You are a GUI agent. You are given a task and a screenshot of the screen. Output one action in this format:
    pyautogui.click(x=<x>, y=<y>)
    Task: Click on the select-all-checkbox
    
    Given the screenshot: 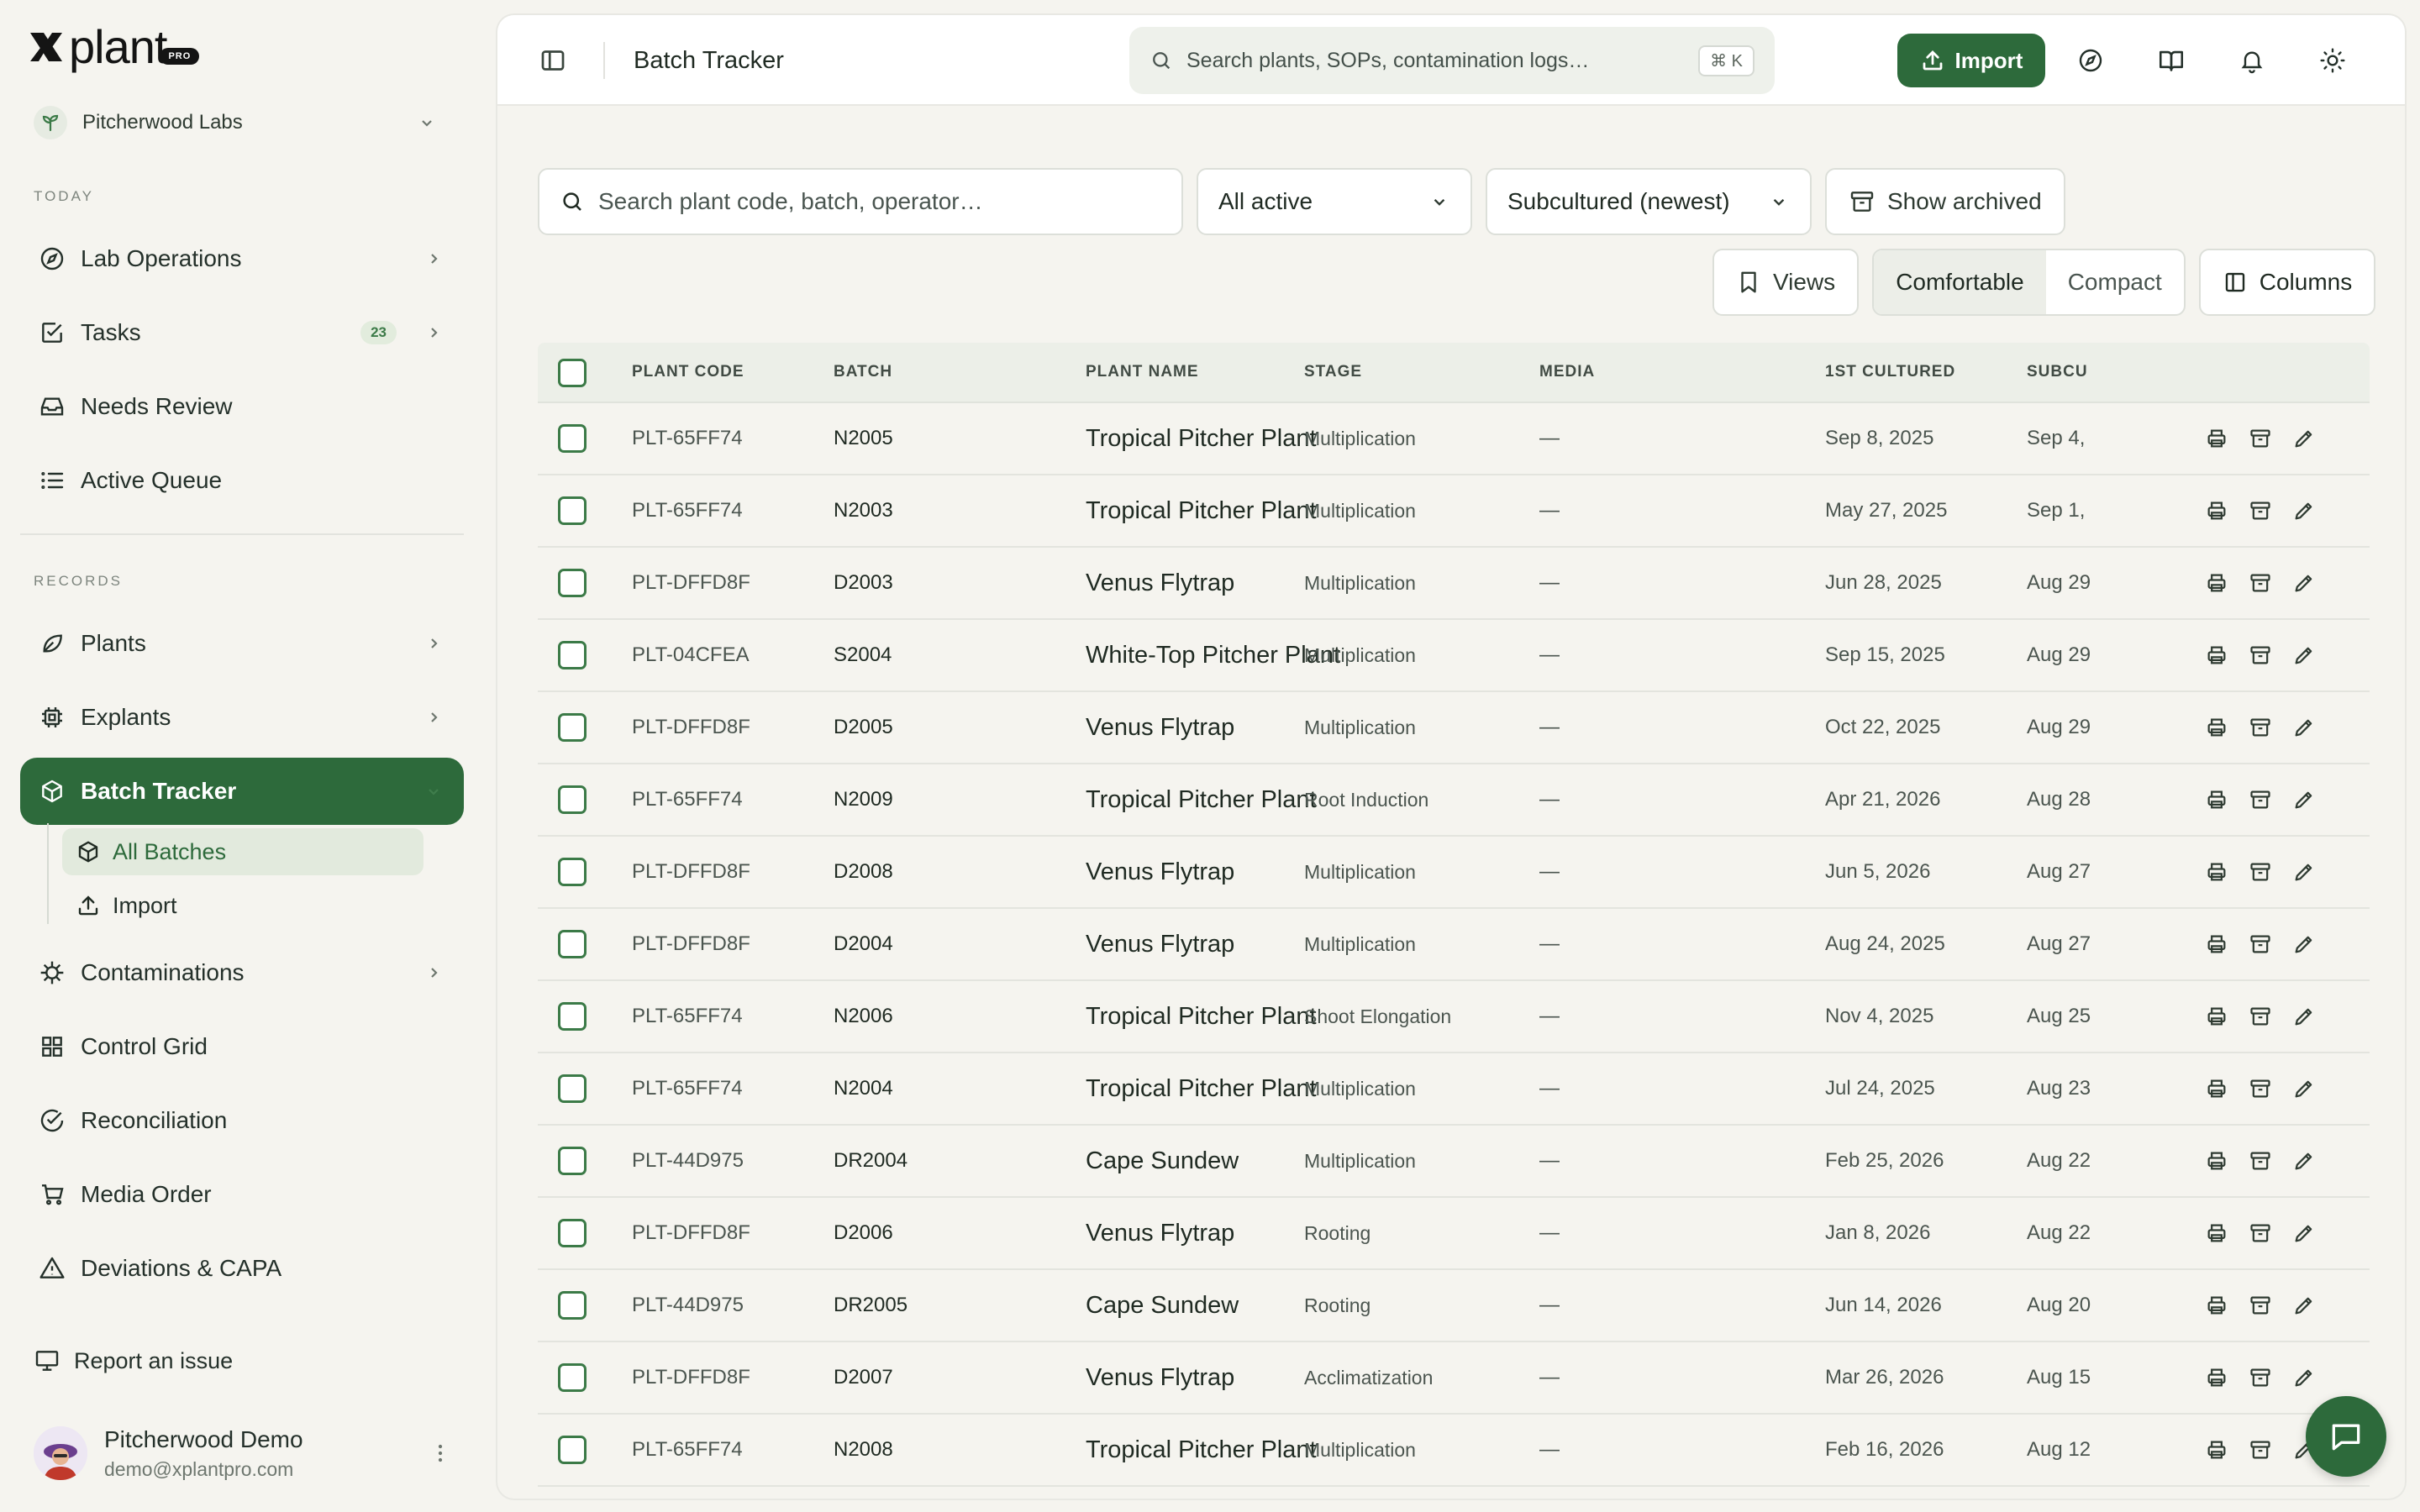 What is the action you would take?
    pyautogui.click(x=572, y=373)
    